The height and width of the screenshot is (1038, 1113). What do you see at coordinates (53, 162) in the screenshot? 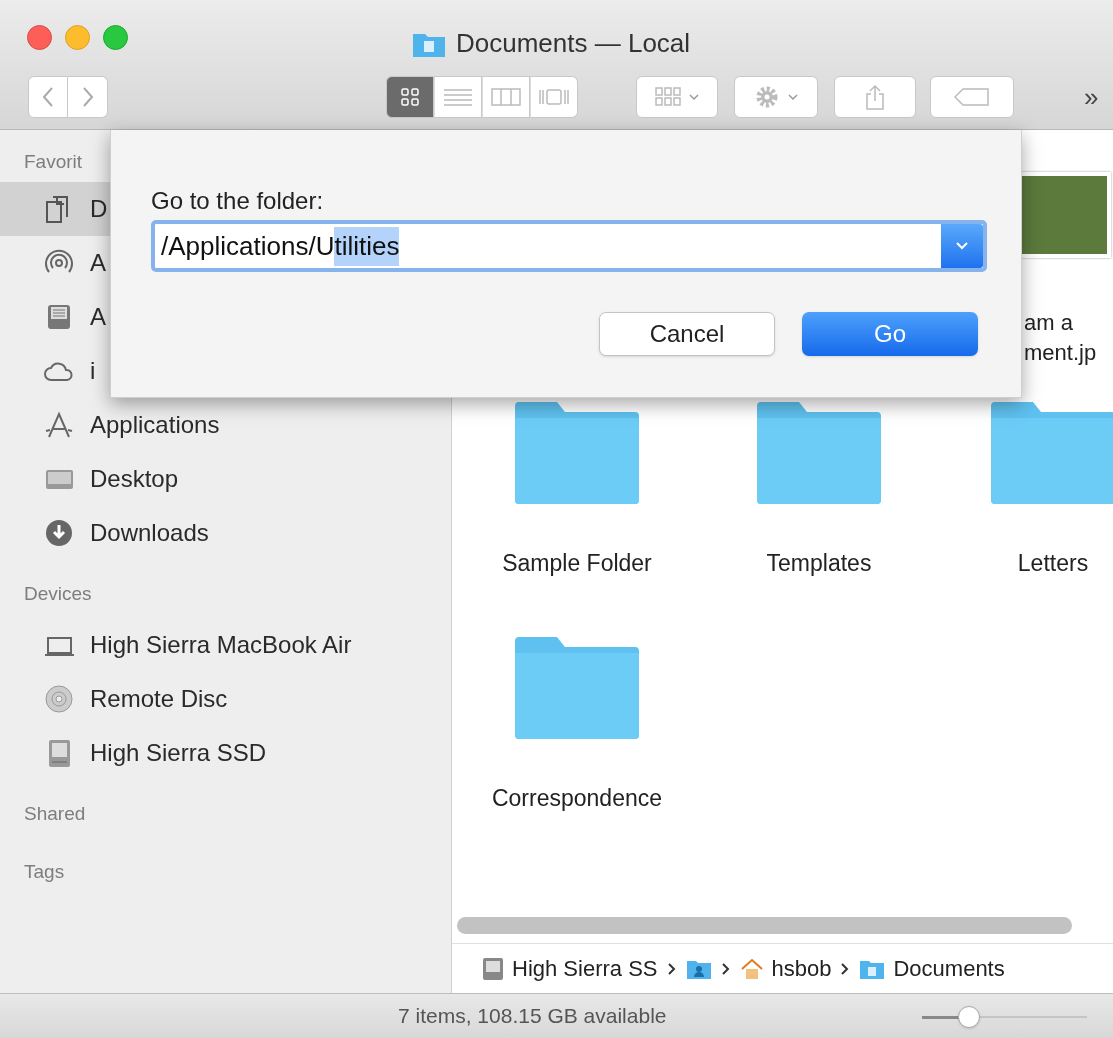
I see `section-heading: Favorit` at bounding box center [53, 162].